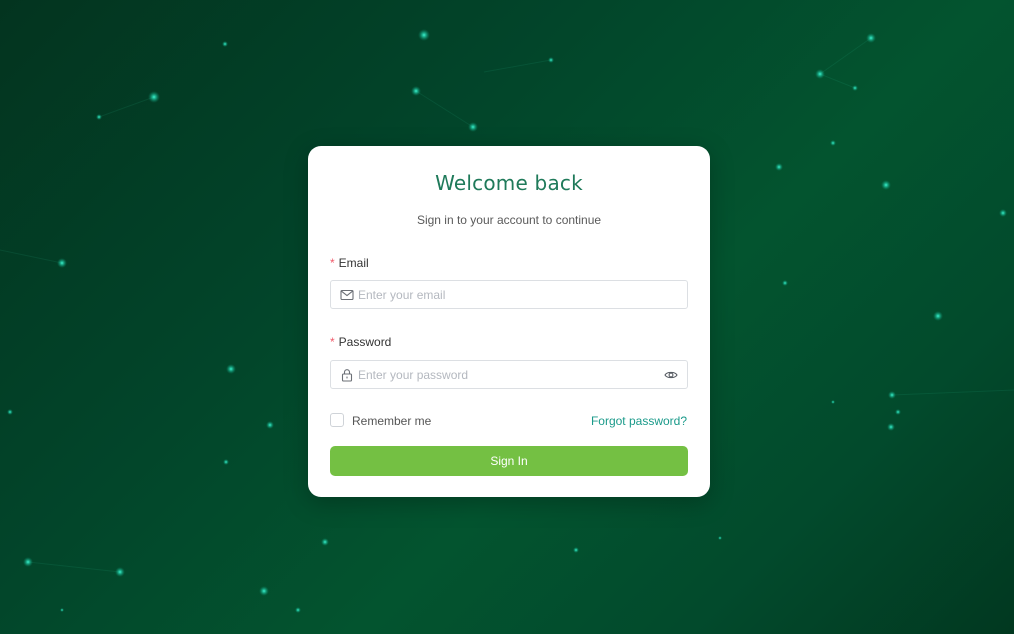 Image resolution: width=1014 pixels, height=634 pixels. What do you see at coordinates (639, 421) in the screenshot?
I see `forgot-password-link: Forgot password?` at bounding box center [639, 421].